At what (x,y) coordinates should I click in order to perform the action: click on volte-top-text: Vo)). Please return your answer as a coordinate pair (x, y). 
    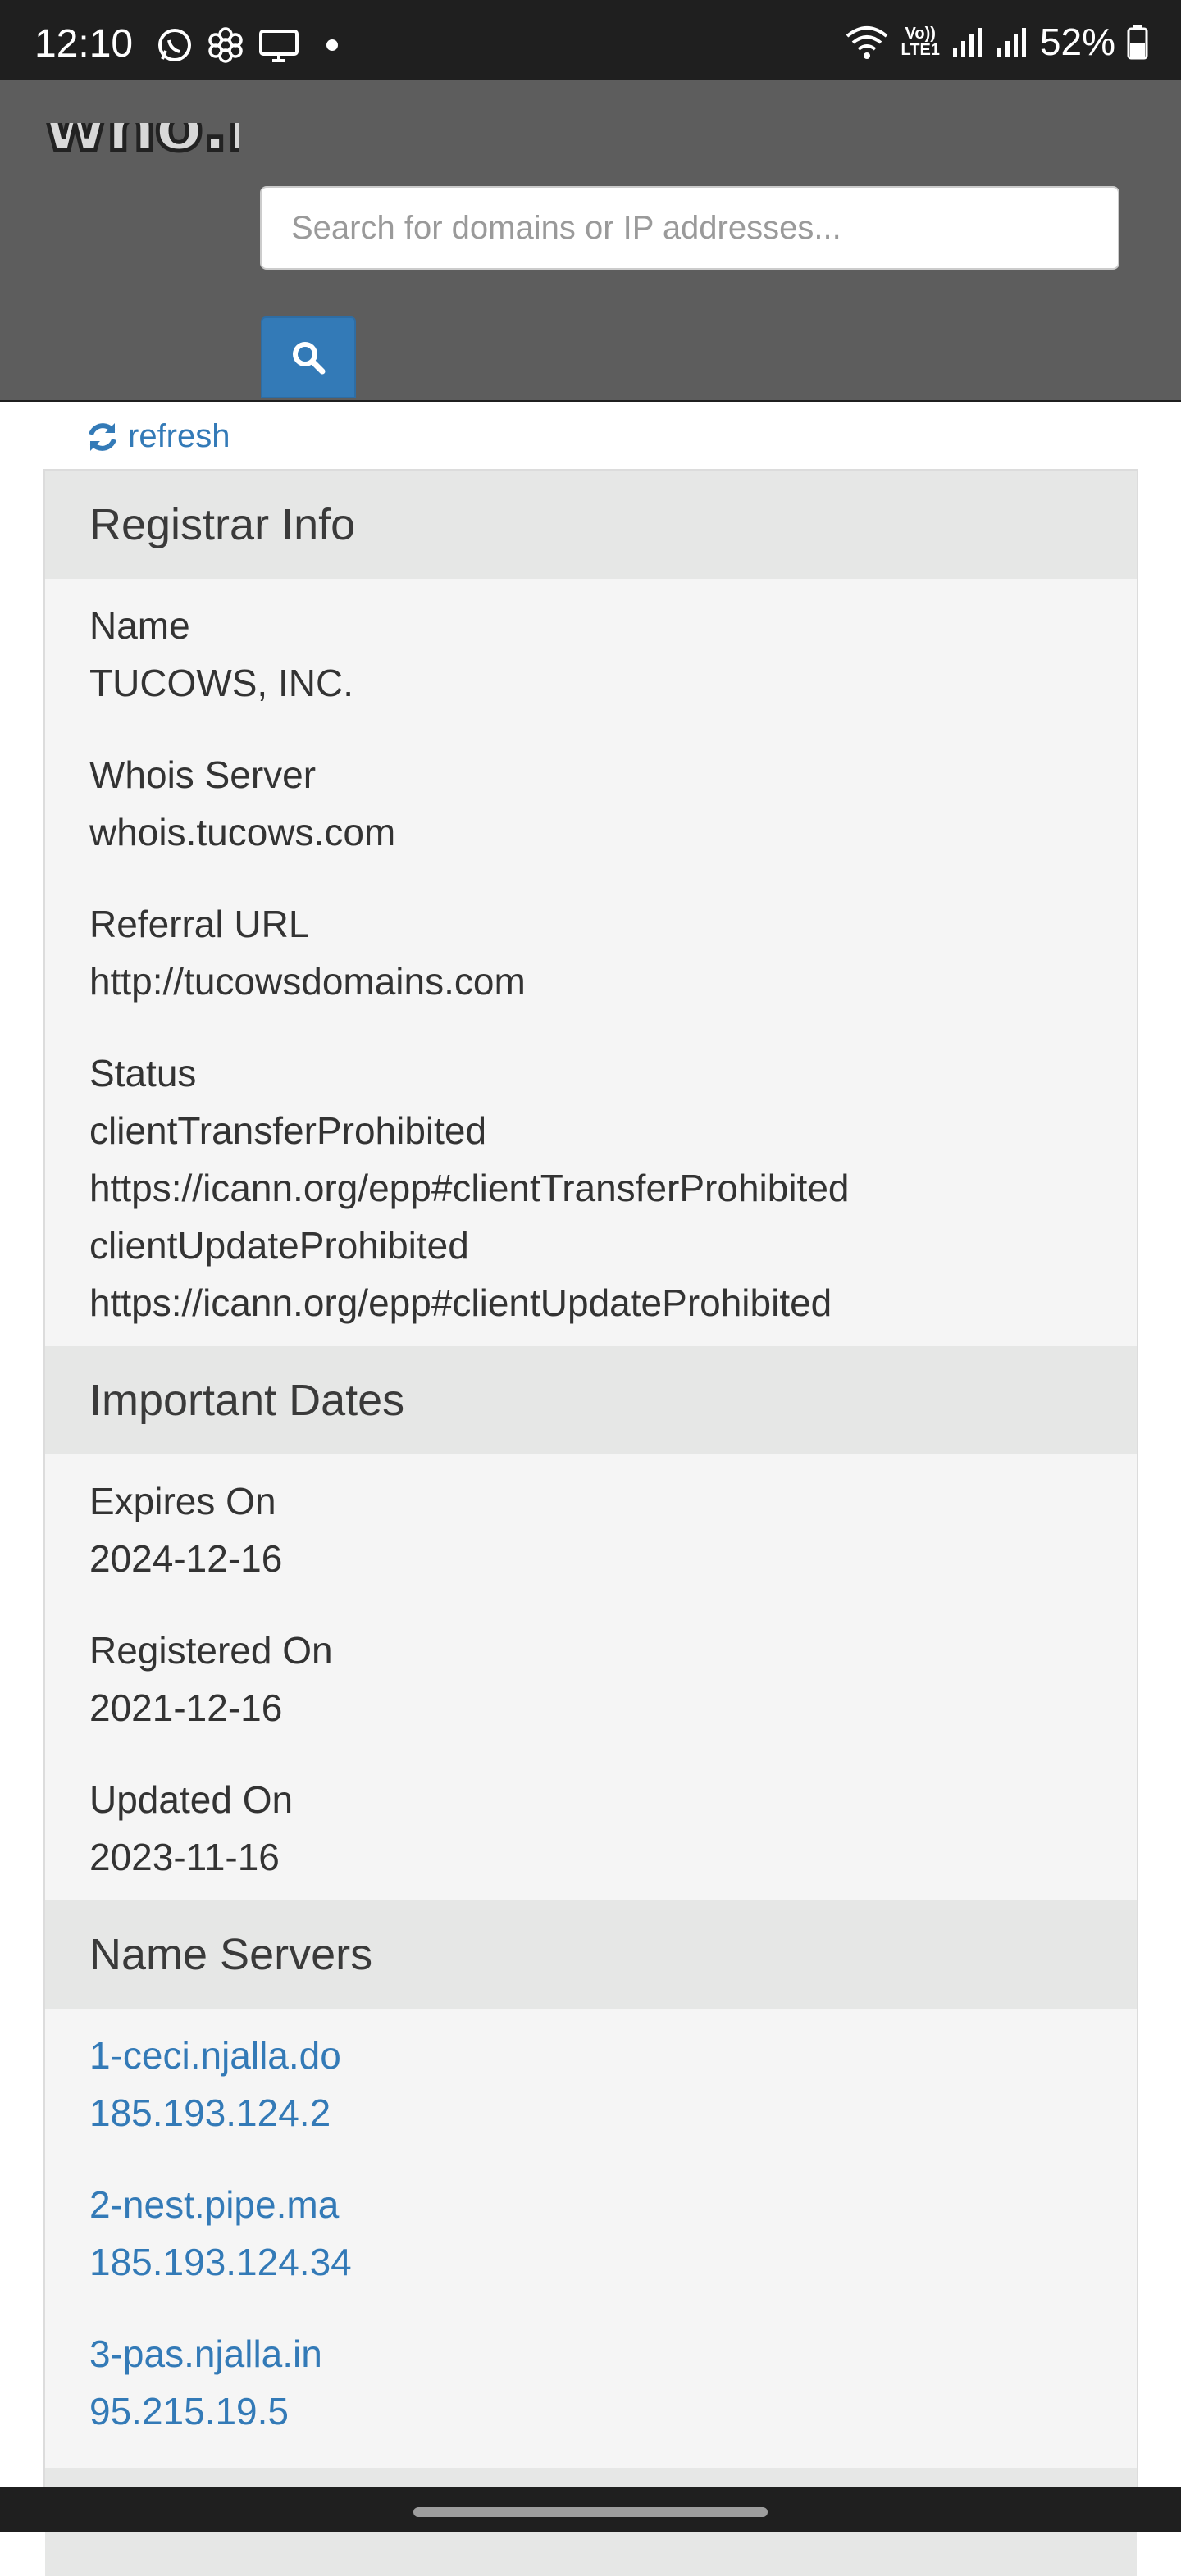
    Looking at the image, I should click on (921, 34).